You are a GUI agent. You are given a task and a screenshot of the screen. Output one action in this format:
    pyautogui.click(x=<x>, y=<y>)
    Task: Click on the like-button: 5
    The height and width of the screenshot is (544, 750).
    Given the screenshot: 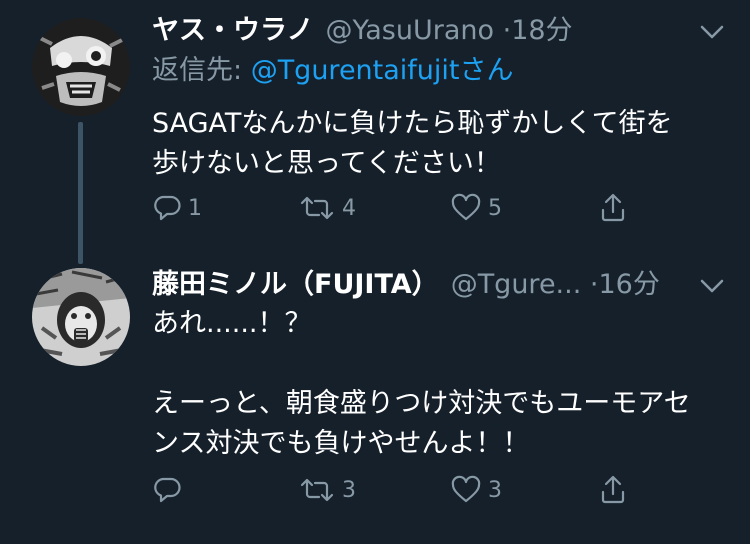 What is the action you would take?
    pyautogui.click(x=476, y=208)
    